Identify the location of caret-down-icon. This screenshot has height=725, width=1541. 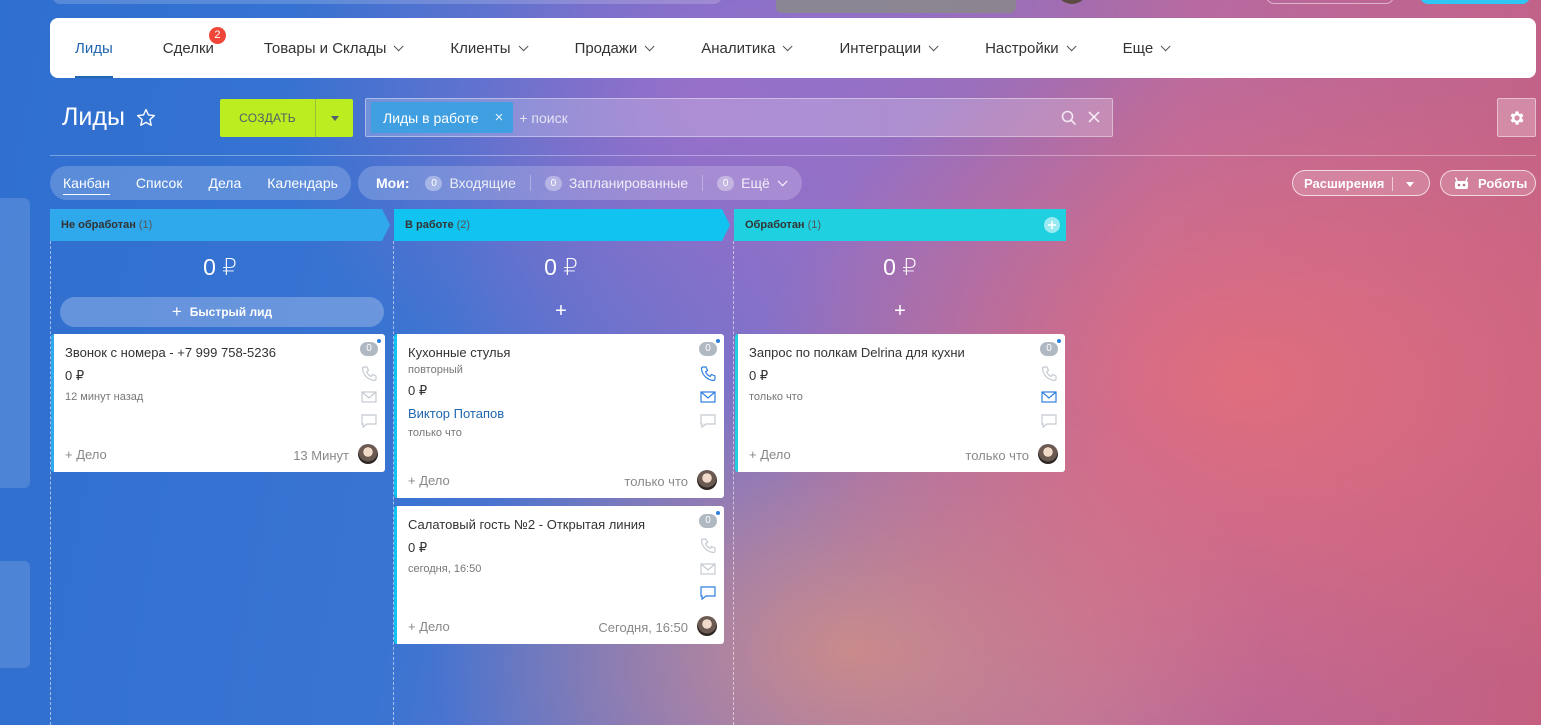
(1410, 184).